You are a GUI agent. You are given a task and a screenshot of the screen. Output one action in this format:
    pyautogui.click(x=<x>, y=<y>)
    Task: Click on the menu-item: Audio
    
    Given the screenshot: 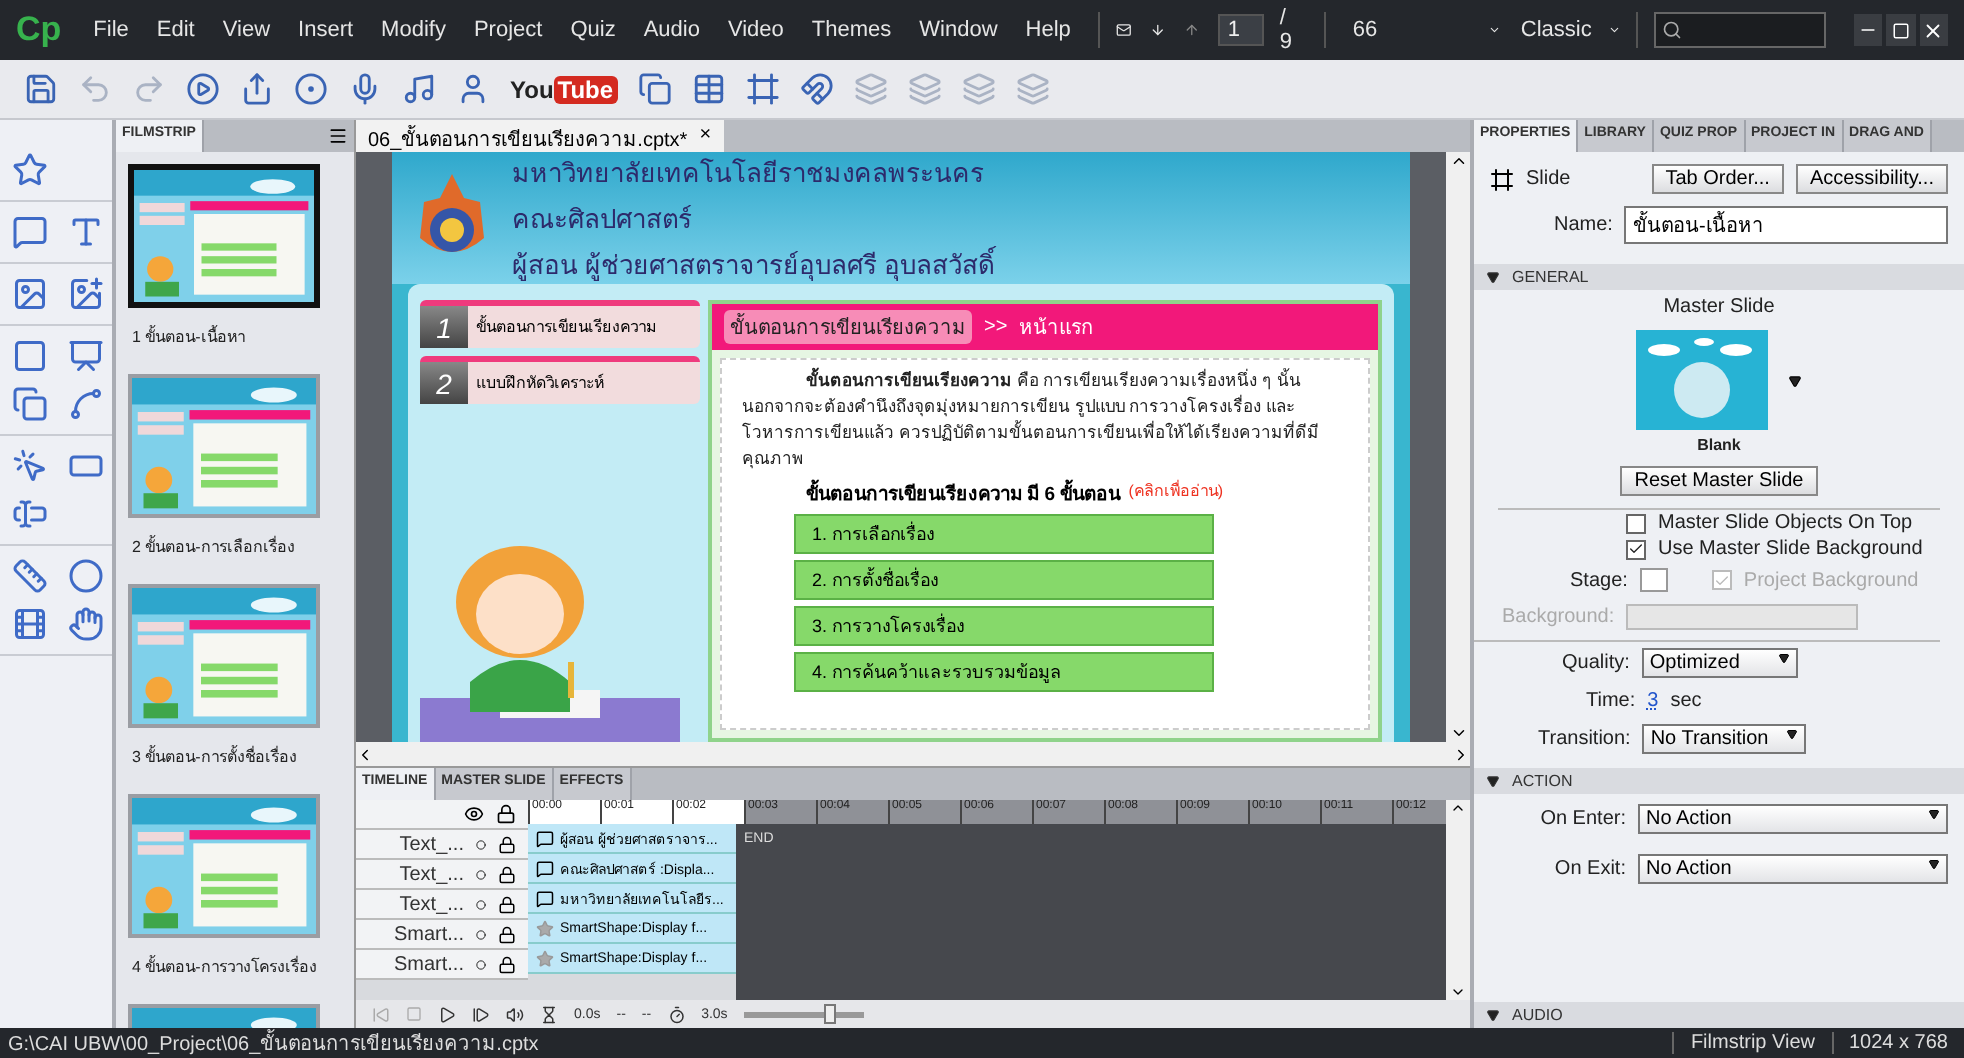 What is the action you would take?
    pyautogui.click(x=671, y=30)
    